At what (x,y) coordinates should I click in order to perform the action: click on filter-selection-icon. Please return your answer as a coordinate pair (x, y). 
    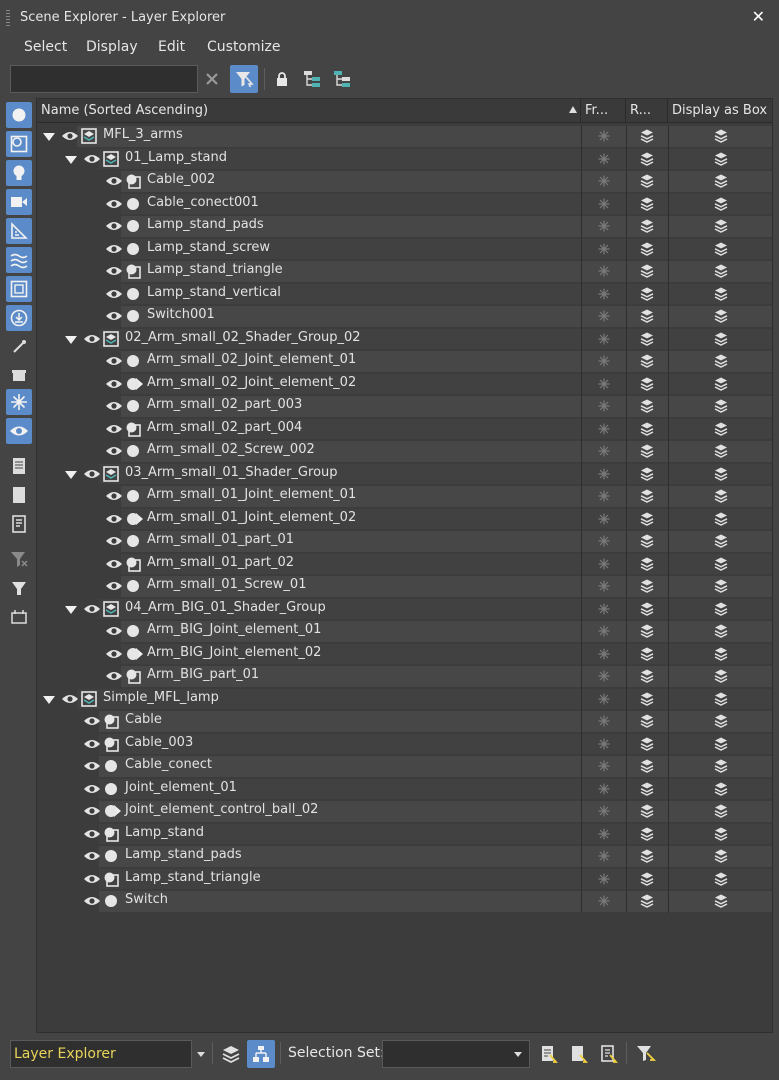
    Looking at the image, I should click on (244, 79).